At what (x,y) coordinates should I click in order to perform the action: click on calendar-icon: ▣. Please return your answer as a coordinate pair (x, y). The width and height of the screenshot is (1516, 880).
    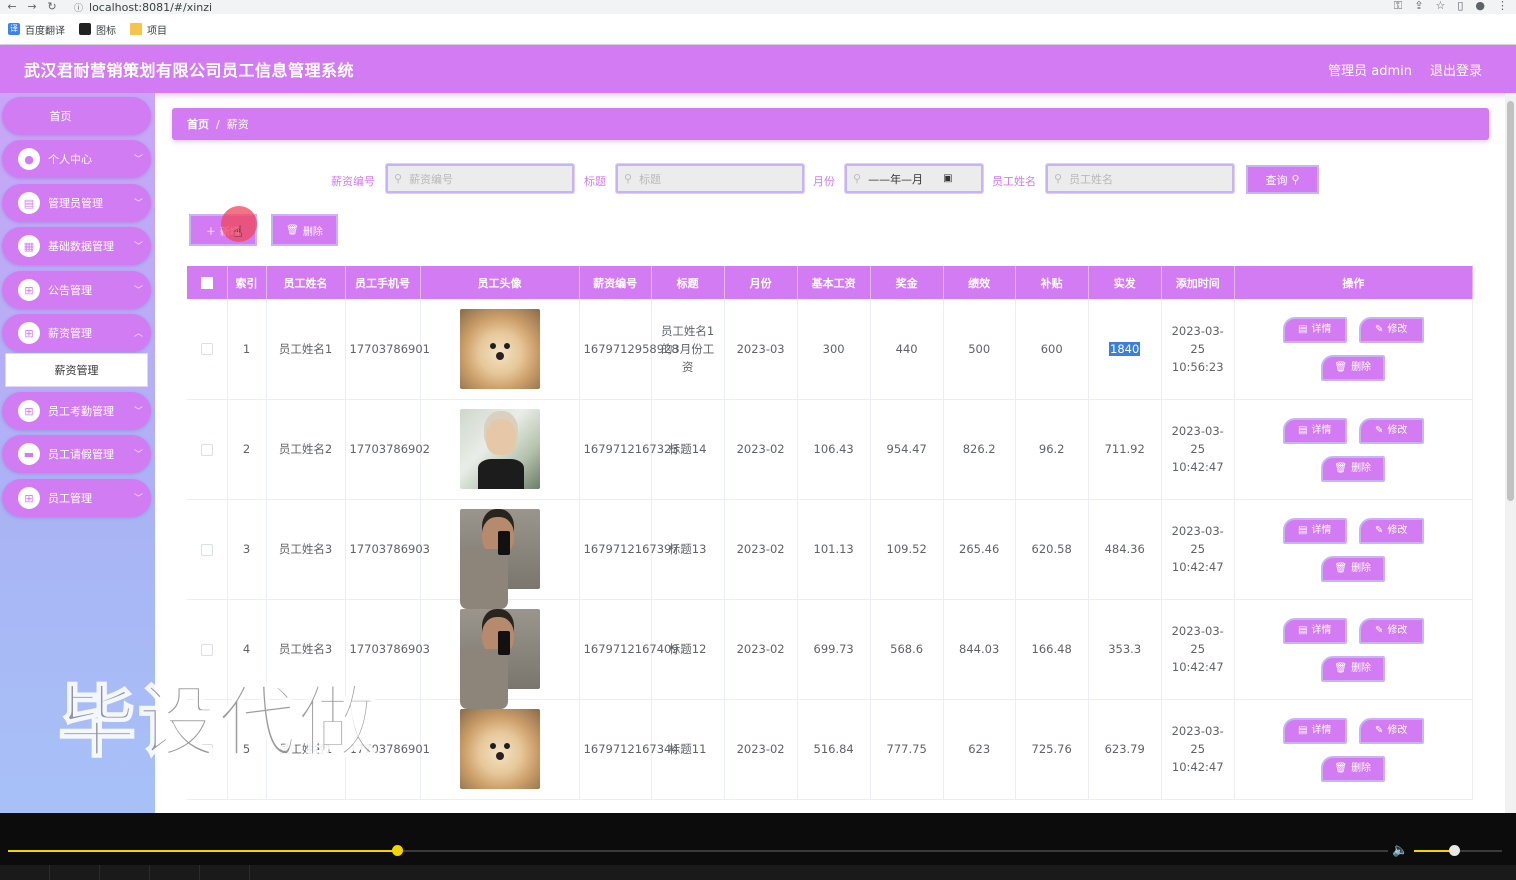
    Looking at the image, I should click on (947, 178).